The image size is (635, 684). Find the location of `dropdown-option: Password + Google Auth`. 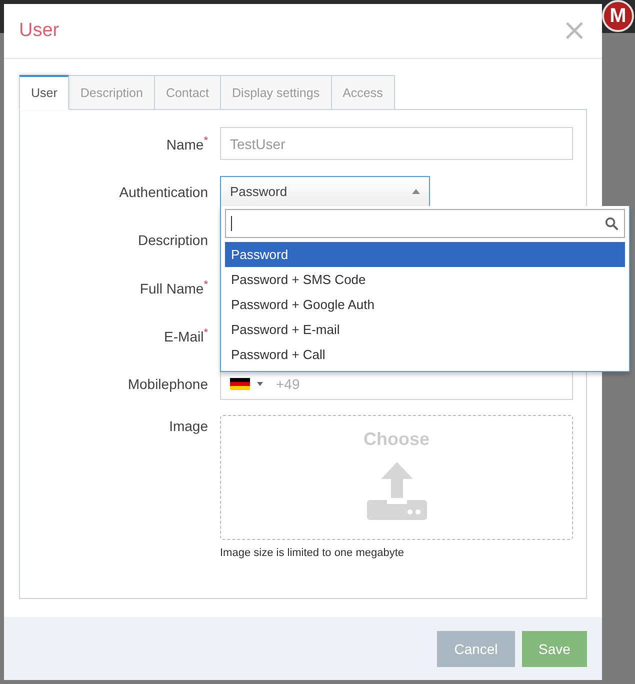

dropdown-option: Password + Google Auth is located at coordinates (425, 304).